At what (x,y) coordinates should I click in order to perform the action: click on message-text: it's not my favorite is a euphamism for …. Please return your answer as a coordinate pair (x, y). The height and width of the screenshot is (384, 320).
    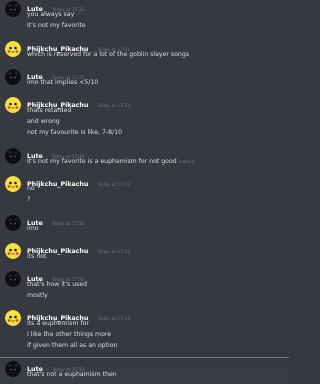
    Looking at the image, I should click on (111, 162).